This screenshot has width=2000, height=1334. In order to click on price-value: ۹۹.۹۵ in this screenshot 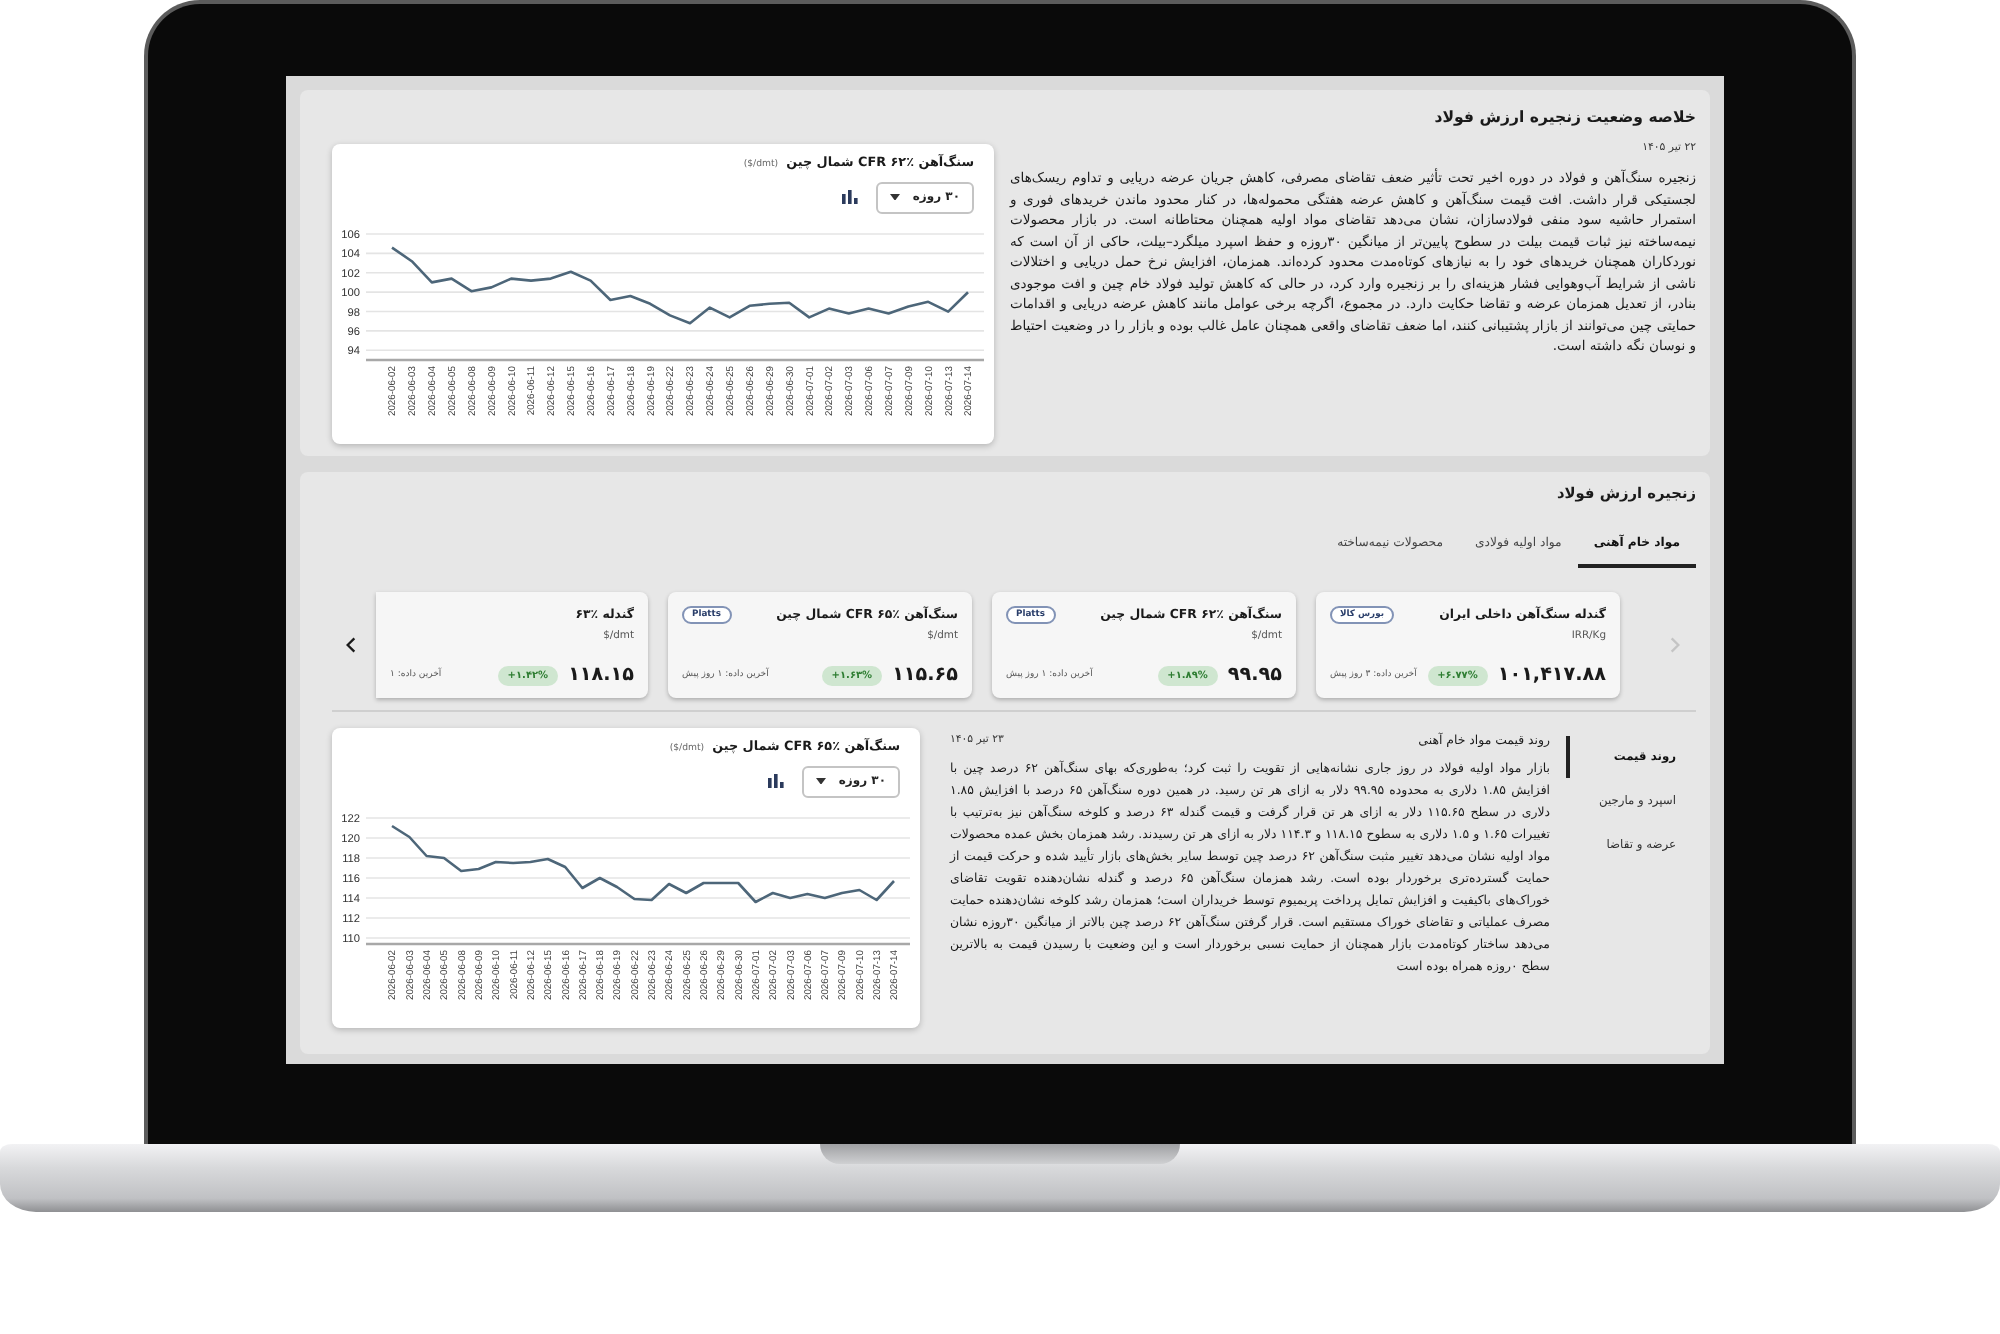, I will do `click(1254, 675)`.